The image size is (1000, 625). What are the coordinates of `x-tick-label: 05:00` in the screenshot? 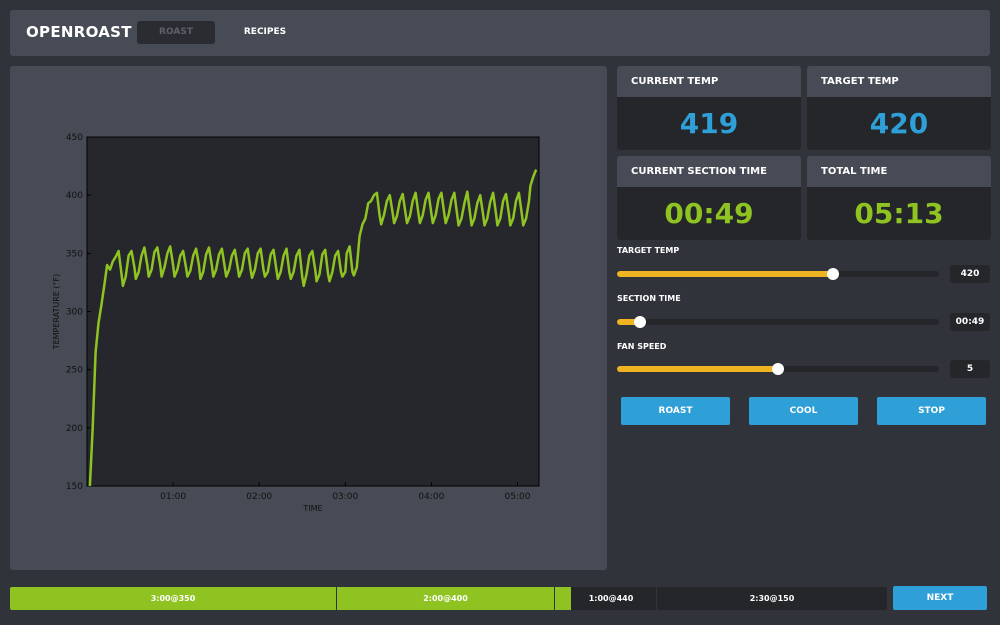 It's located at (518, 497).